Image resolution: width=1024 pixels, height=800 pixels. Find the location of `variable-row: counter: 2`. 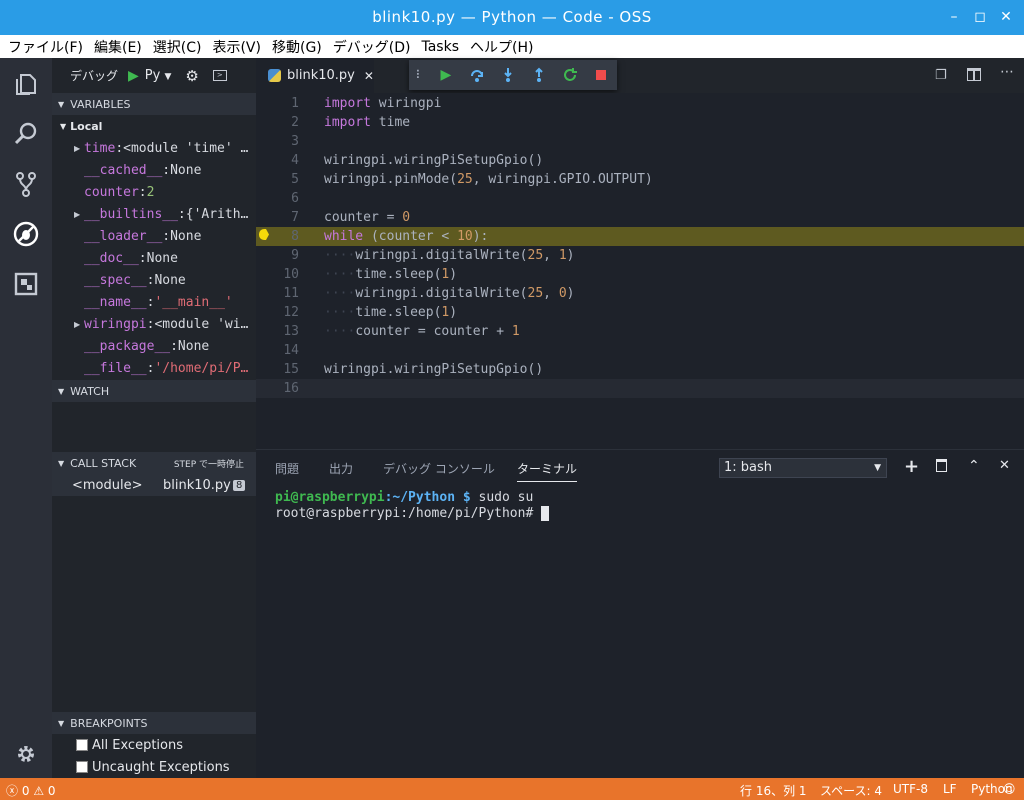

variable-row: counter: 2 is located at coordinates (154, 192).